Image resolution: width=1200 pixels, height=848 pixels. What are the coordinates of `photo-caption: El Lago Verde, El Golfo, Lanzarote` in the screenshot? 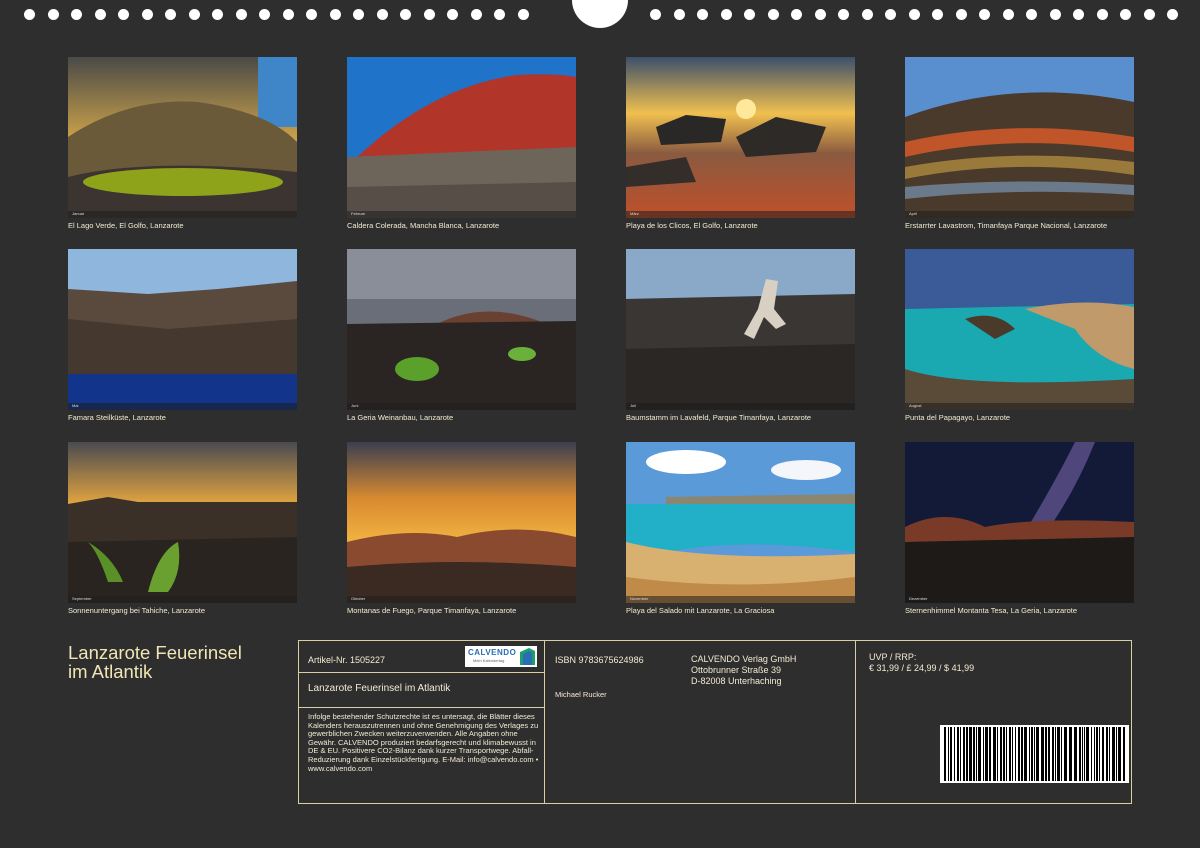 It's located at (126, 225).